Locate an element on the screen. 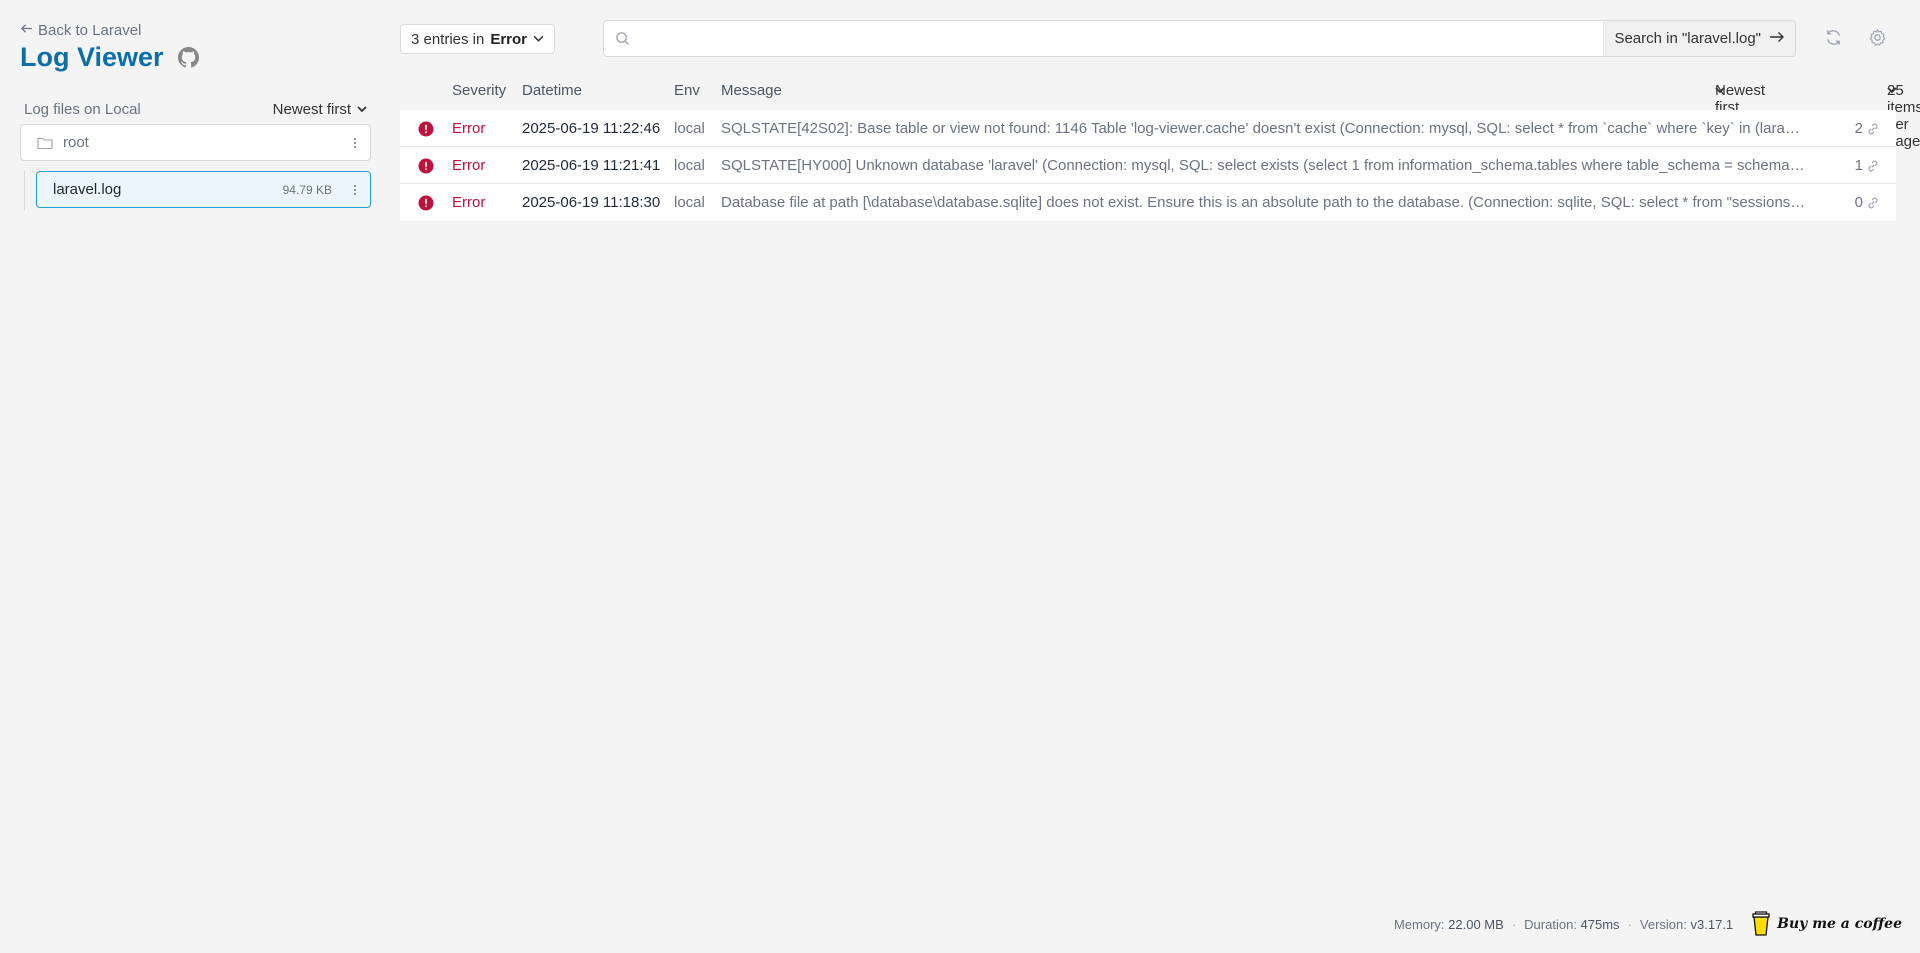  version-stat: Version: v3.17.1 is located at coordinates (1686, 924).